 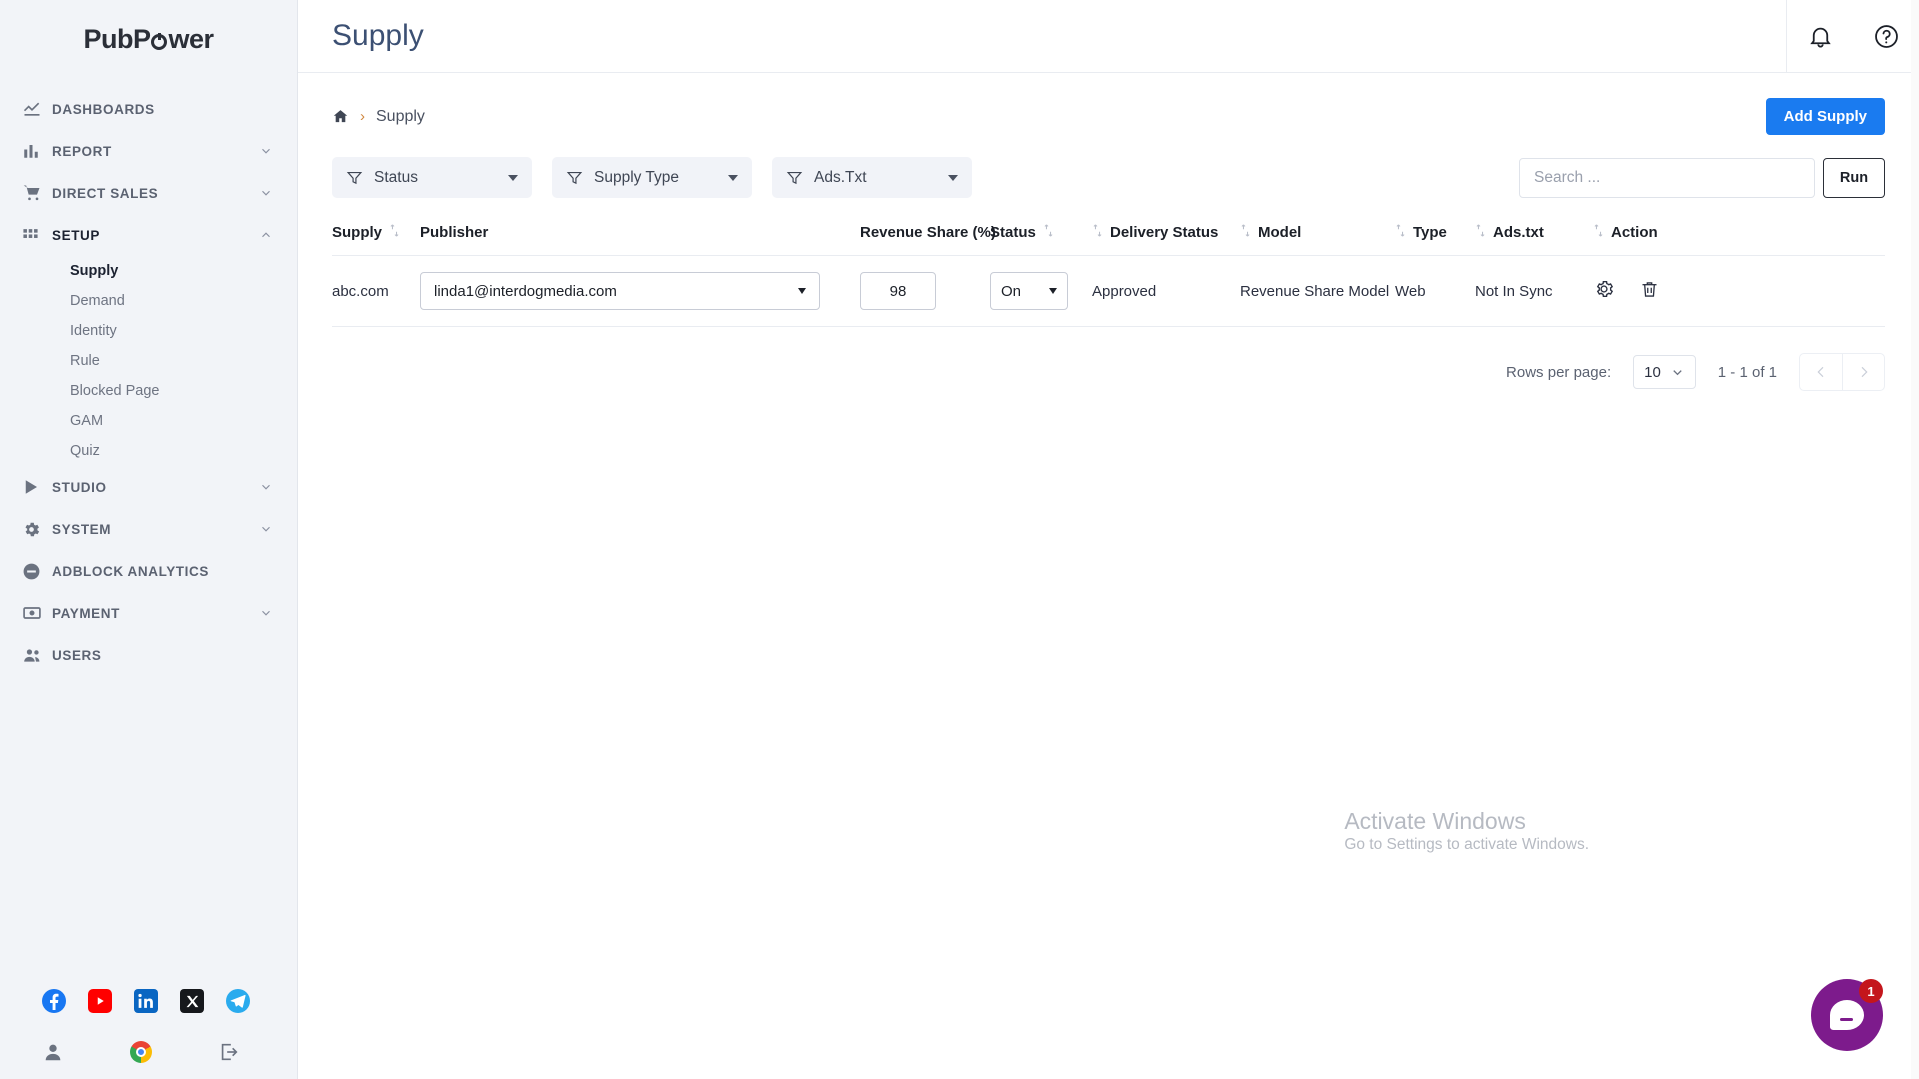 I want to click on sidebar-item-report: REPORT, so click(x=148, y=151).